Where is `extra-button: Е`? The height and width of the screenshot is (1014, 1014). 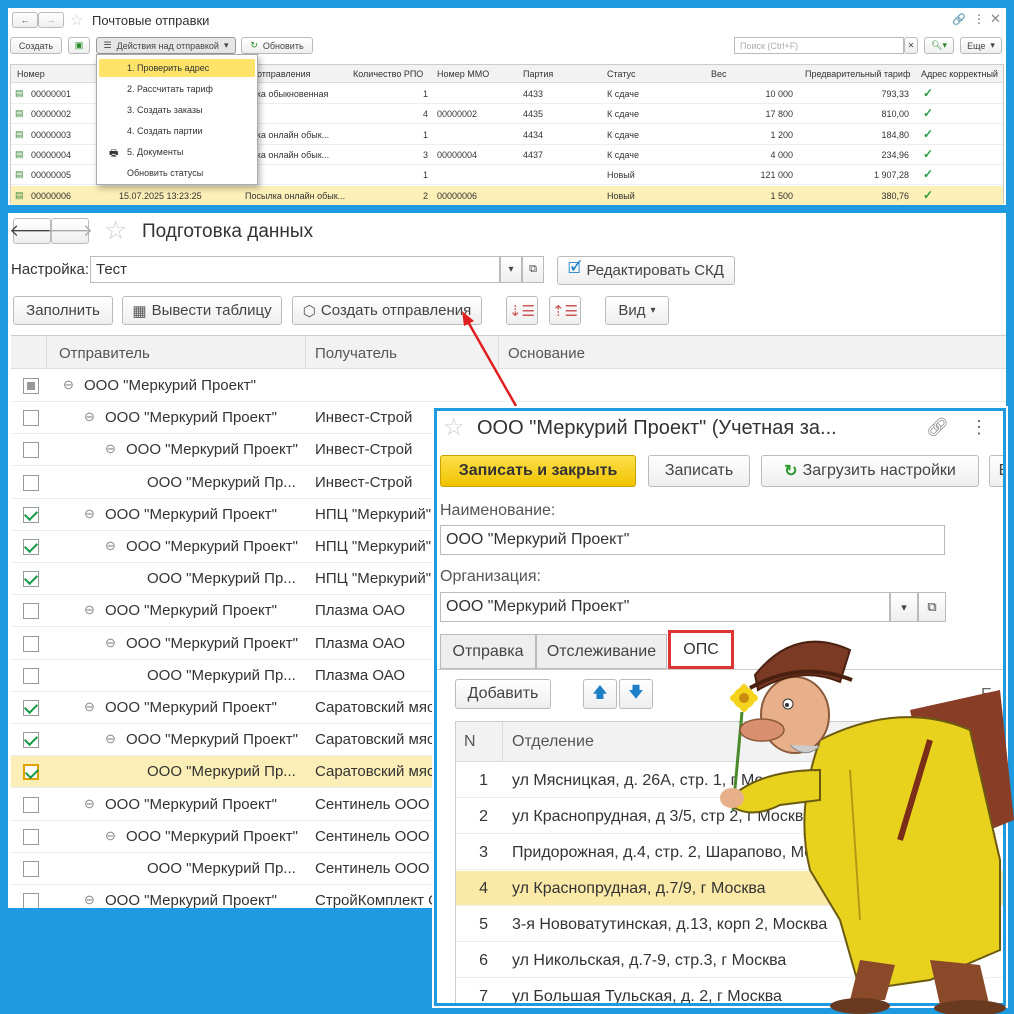
extra-button: Е is located at coordinates (996, 471).